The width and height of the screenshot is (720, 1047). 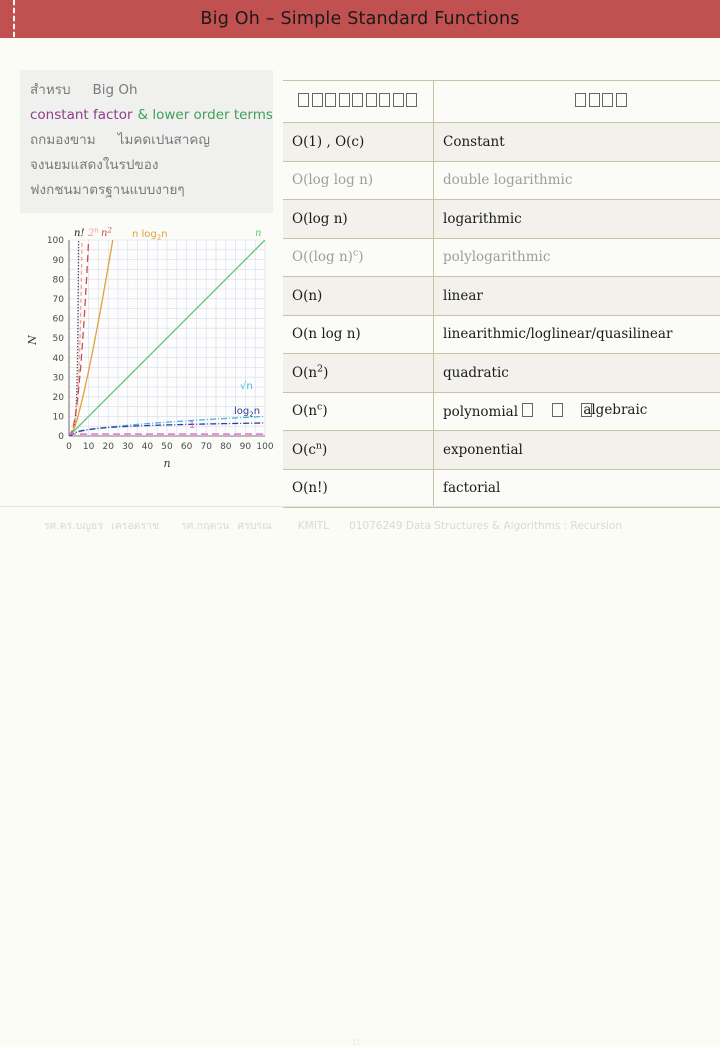 I want to click on table-row: O(n2)quadratic, so click(x=501, y=373).